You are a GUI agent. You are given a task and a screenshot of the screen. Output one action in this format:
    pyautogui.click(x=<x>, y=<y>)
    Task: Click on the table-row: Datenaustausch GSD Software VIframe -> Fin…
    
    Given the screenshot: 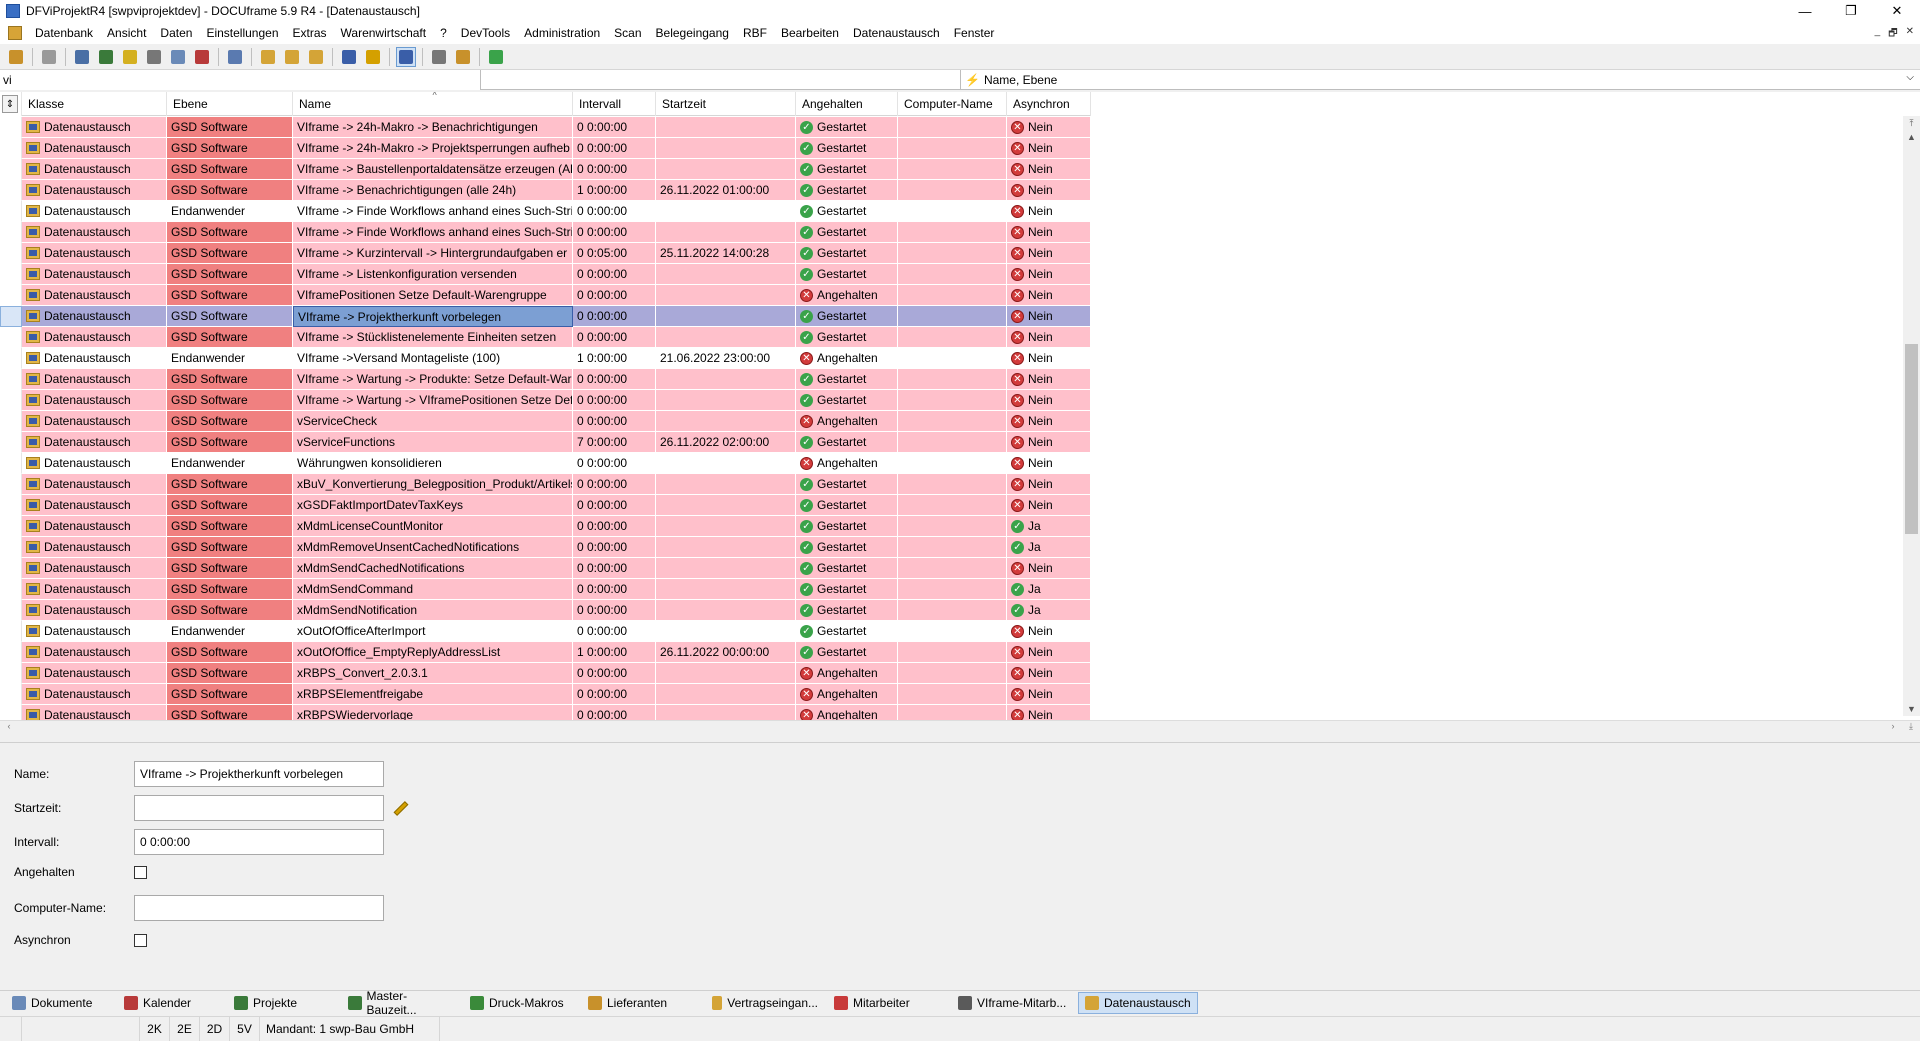 What is the action you would take?
    pyautogui.click(x=545, y=232)
    